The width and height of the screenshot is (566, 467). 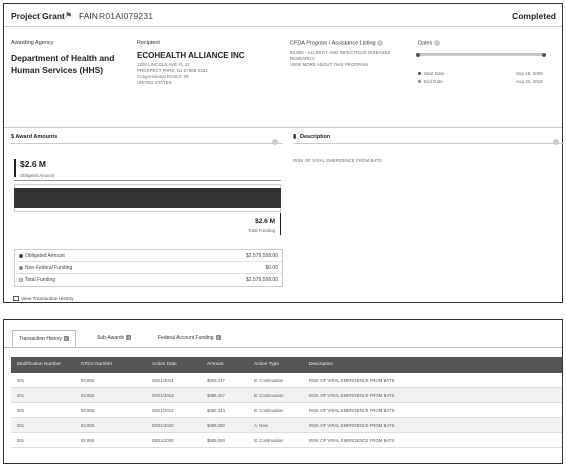 I want to click on funding-row-label: Obligated Amount, so click(x=45, y=256).